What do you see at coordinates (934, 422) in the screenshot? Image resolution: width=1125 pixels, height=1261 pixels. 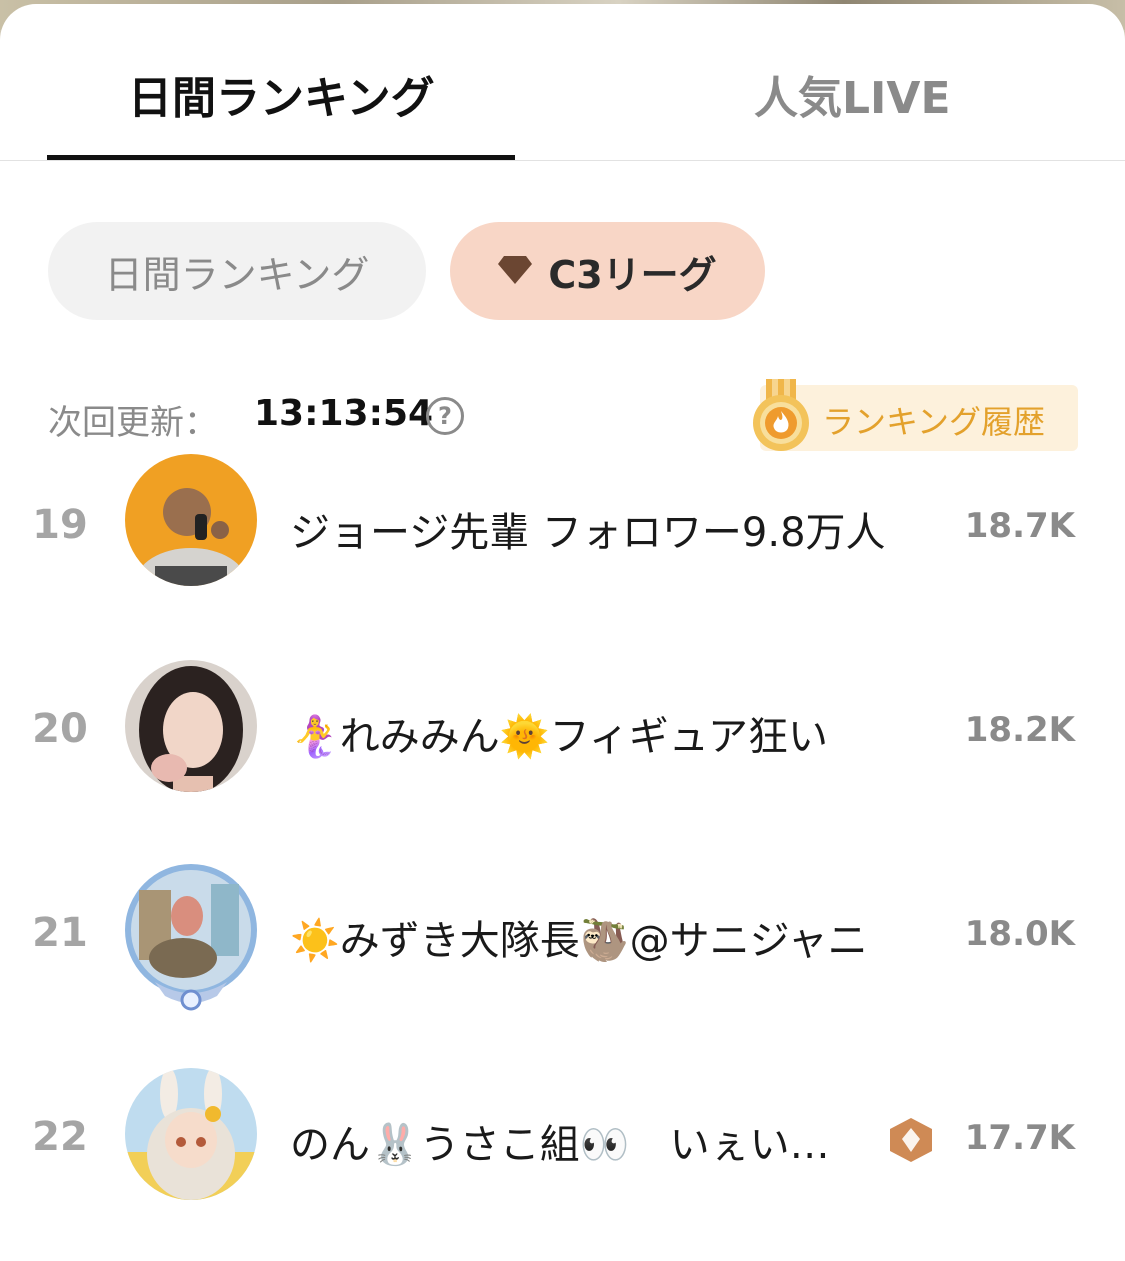 I see `ranking-history-label: ランキング履歴` at bounding box center [934, 422].